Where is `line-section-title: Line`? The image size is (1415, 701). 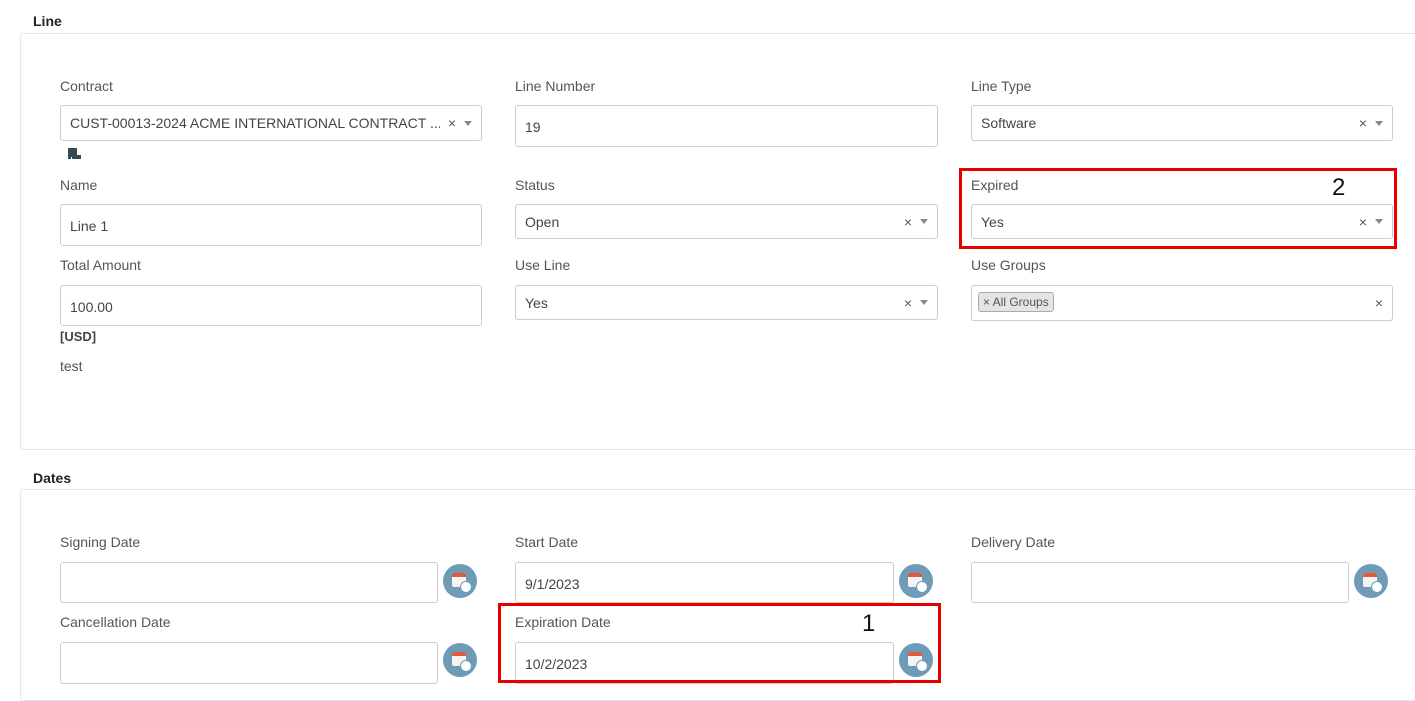
line-section-title: Line is located at coordinates (47, 21).